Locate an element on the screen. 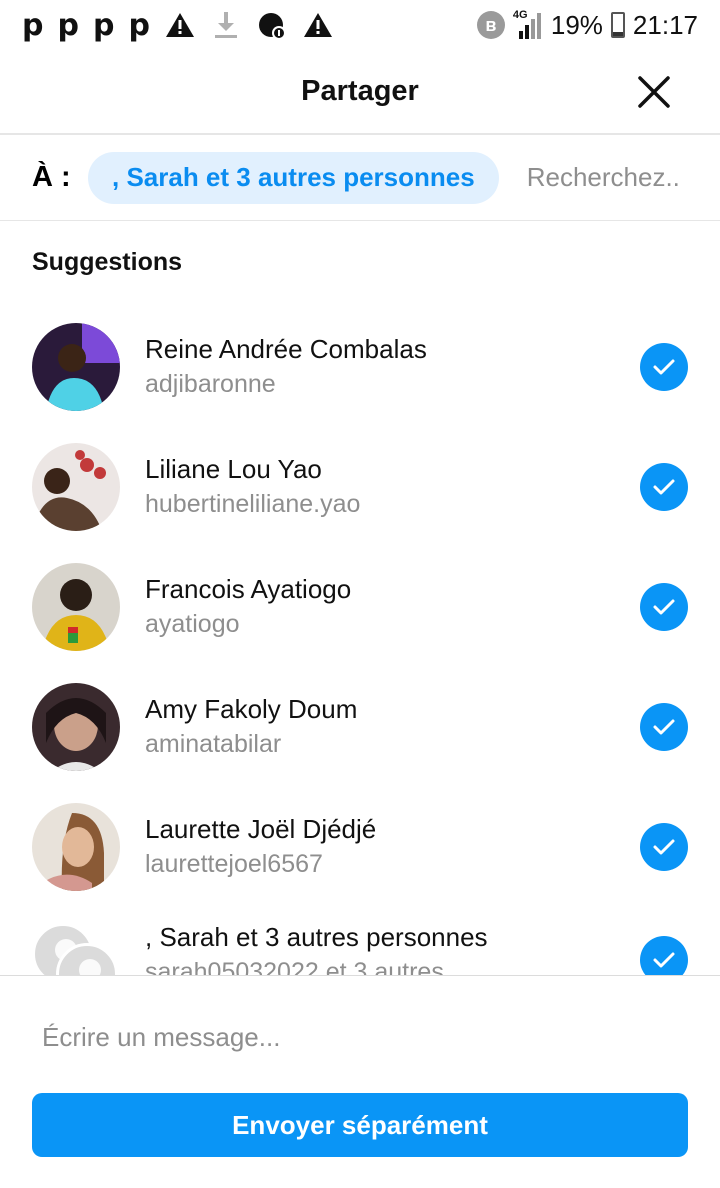 Image resolution: width=720 pixels, height=1188 pixels. suggestion-name: Amy Fakoly Doum is located at coordinates (251, 709).